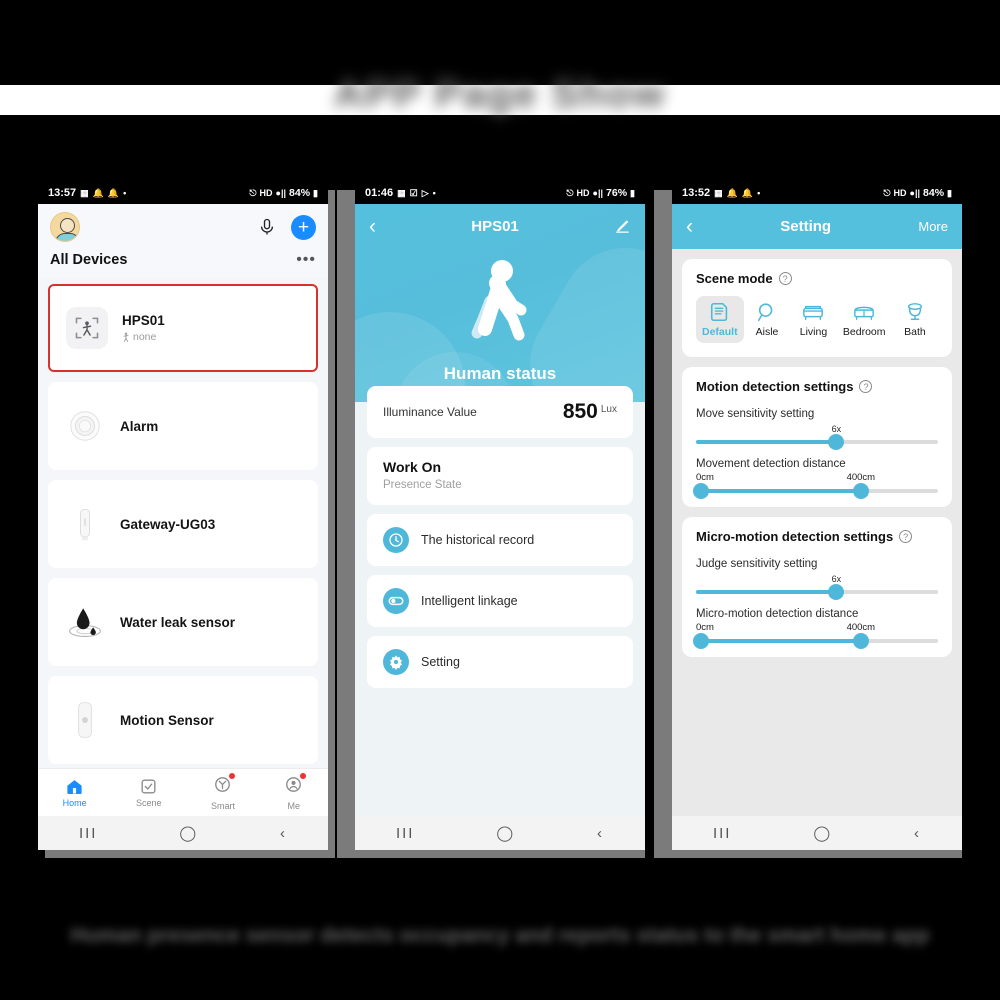 The width and height of the screenshot is (1000, 1000). I want to click on android-nav-bar-2: III ◯ ‹, so click(500, 833).